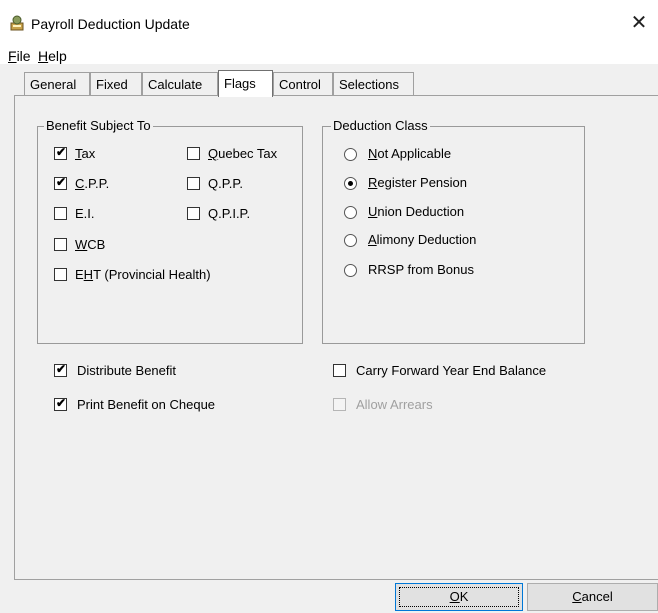 This screenshot has height=613, width=658. What do you see at coordinates (329, 52) in the screenshot?
I see `menu-bar` at bounding box center [329, 52].